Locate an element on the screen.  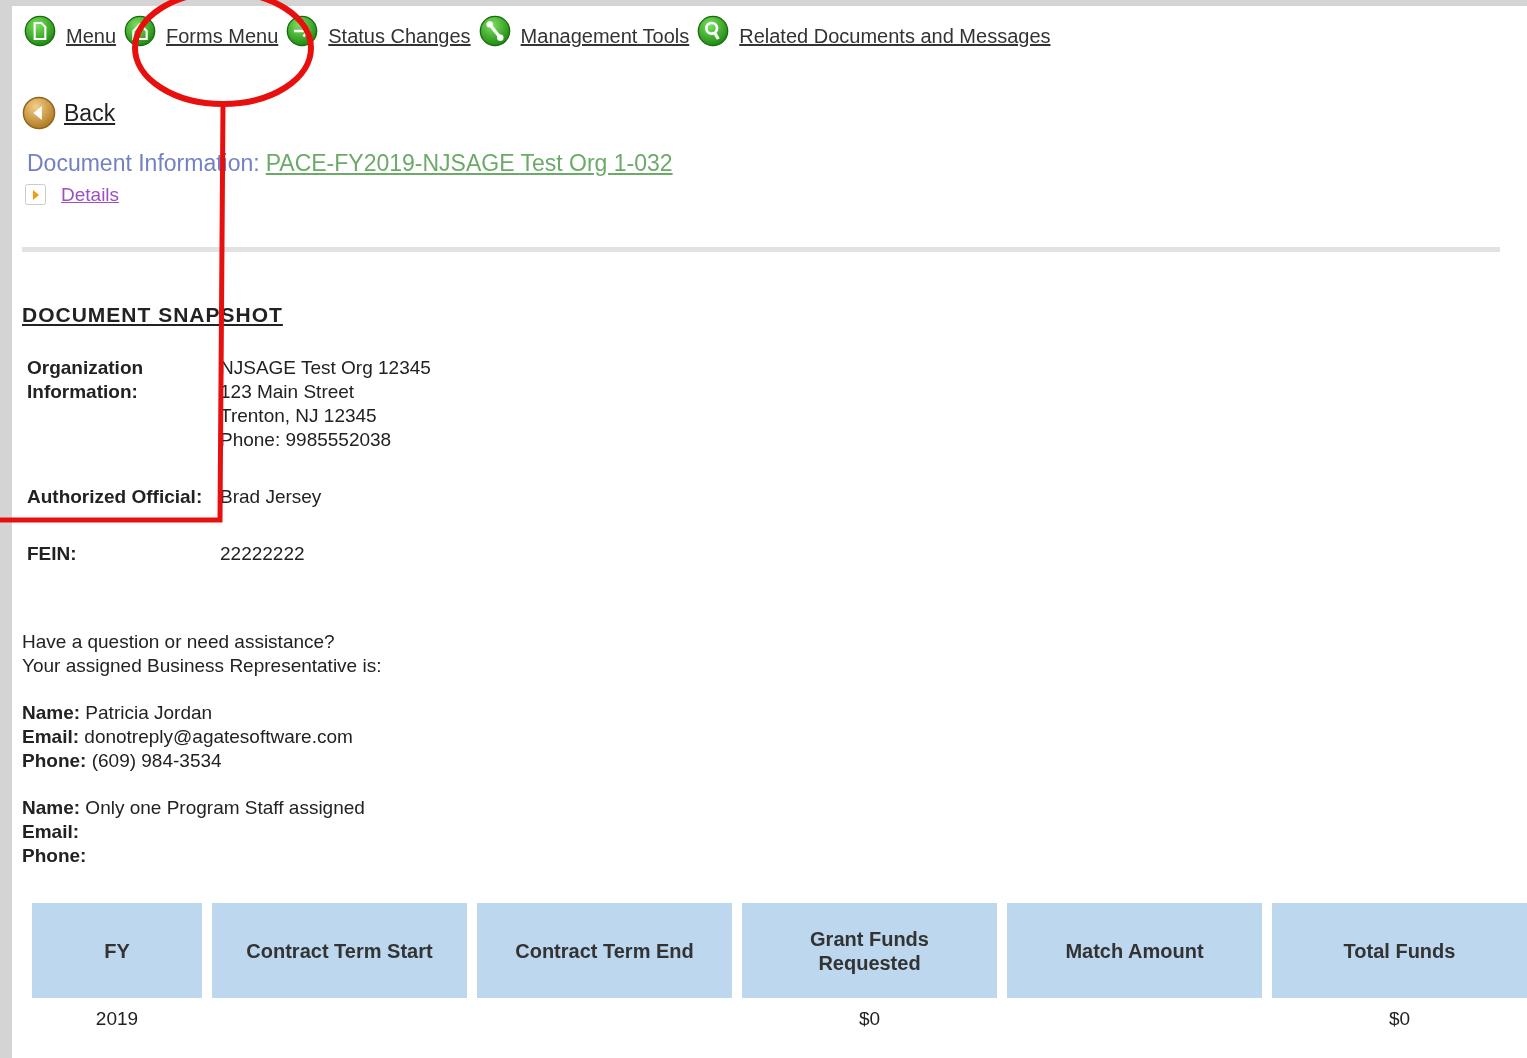
field-value: 123 Main Street is located at coordinates (288, 392).